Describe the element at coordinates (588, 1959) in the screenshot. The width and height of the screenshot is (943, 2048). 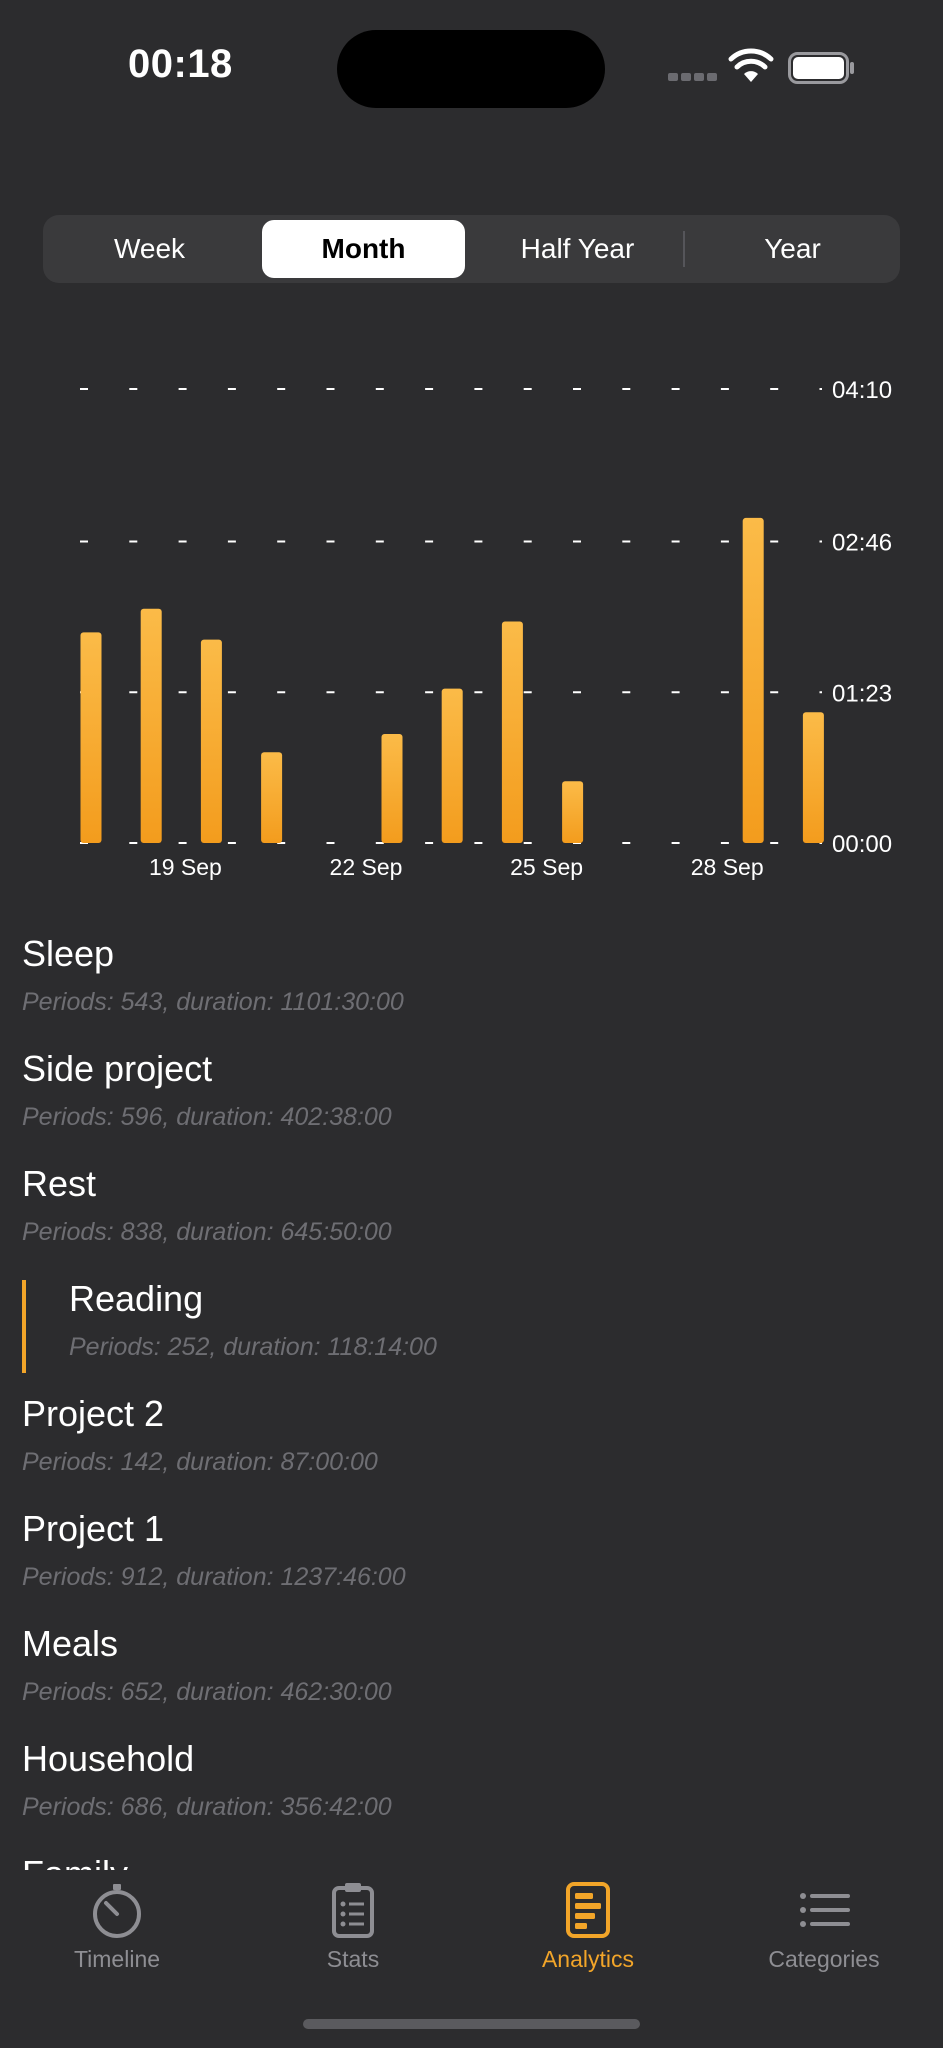
I see `tab-label-analytics: Analytics` at that location.